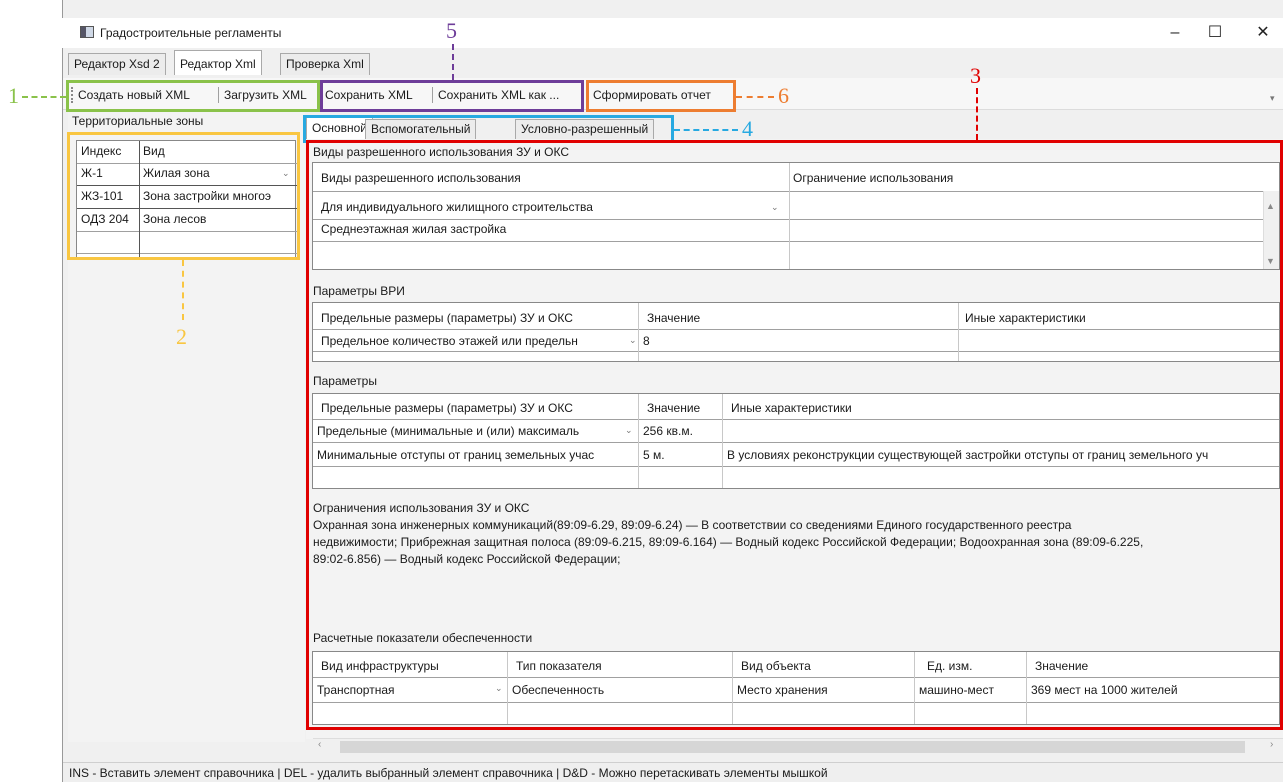 The width and height of the screenshot is (1283, 783). What do you see at coordinates (1263, 33) in the screenshot?
I see `close-button: ✕` at bounding box center [1263, 33].